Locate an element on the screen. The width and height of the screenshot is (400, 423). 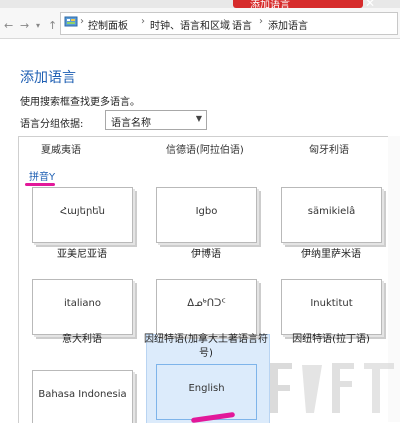
language-tile-indonesian: Bahasa Indonesia is located at coordinates (82, 396).